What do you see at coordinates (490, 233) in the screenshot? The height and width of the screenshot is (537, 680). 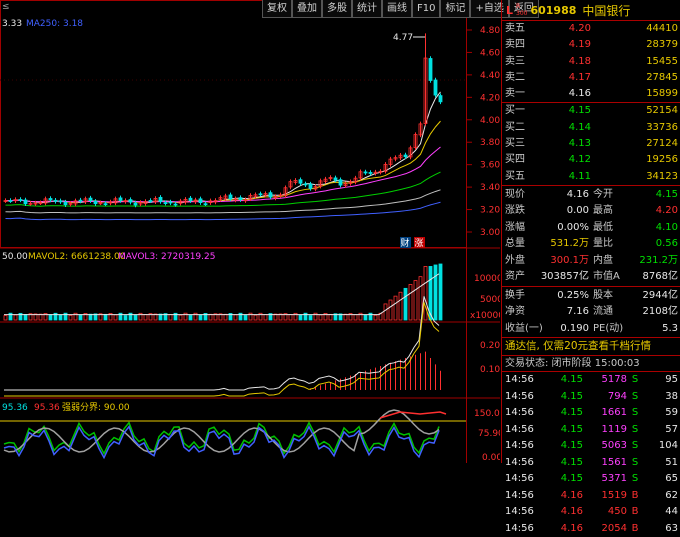 I see `price-tick-label: 3.00` at bounding box center [490, 233].